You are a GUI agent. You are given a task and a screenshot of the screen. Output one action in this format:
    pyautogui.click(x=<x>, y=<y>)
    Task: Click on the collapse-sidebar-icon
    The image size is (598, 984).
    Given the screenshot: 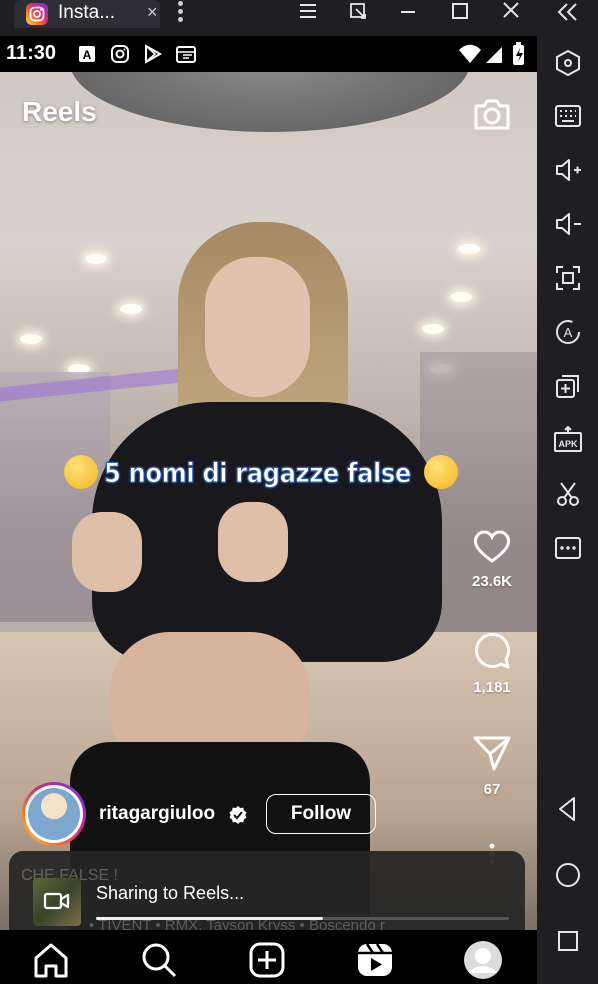 What is the action you would take?
    pyautogui.click(x=568, y=14)
    